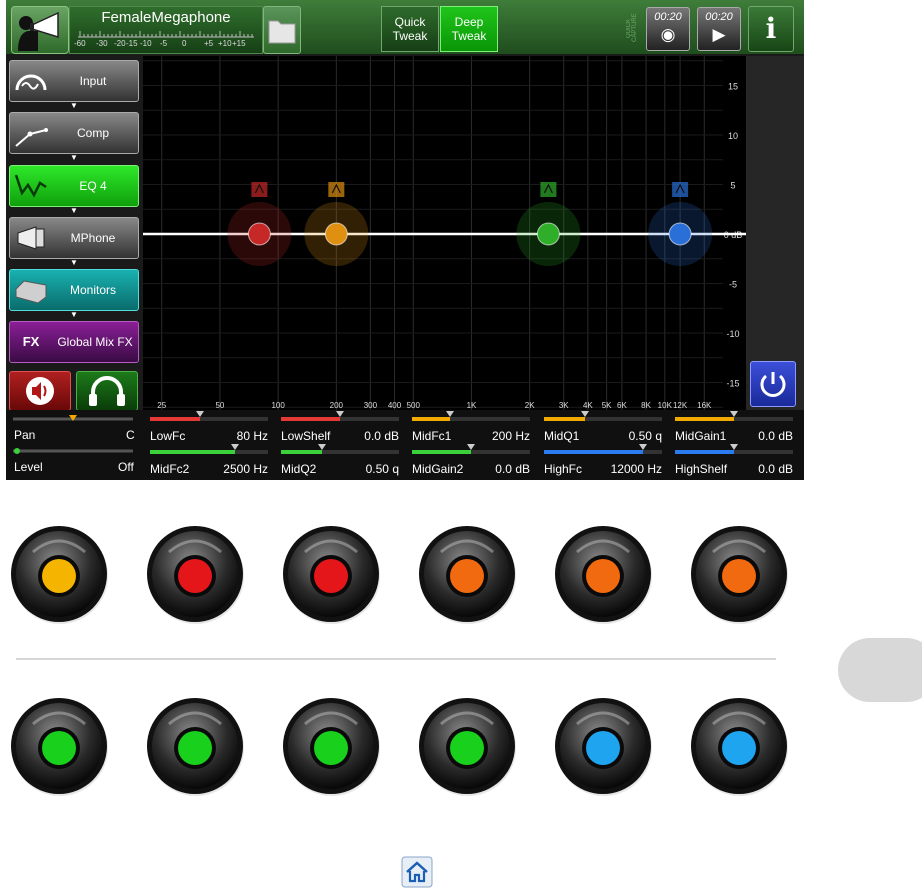 This screenshot has width=922, height=893. Describe the element at coordinates (719, 29) in the screenshot. I see `play-button: 00:20 ▶` at that location.